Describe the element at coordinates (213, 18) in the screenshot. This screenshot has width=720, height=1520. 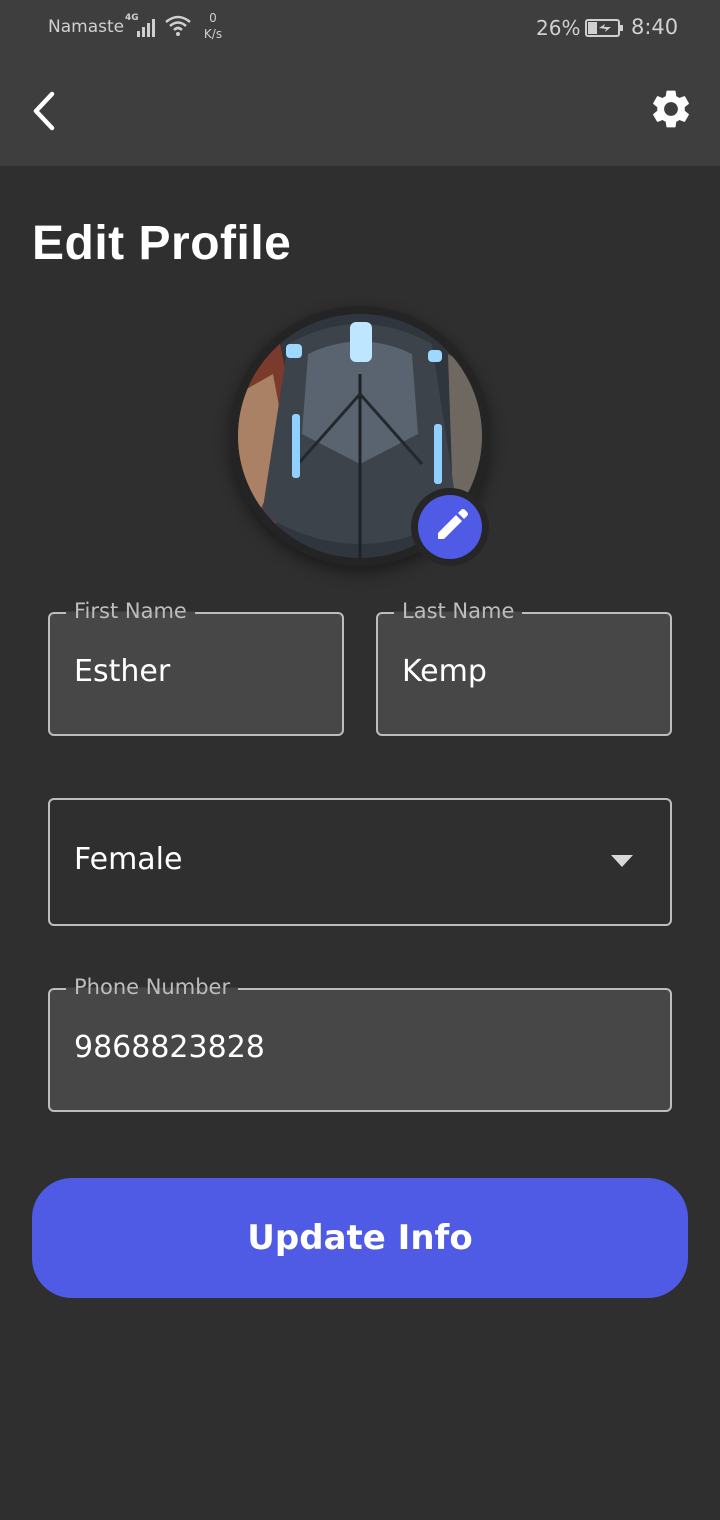
I see `network-speed-value: 0` at that location.